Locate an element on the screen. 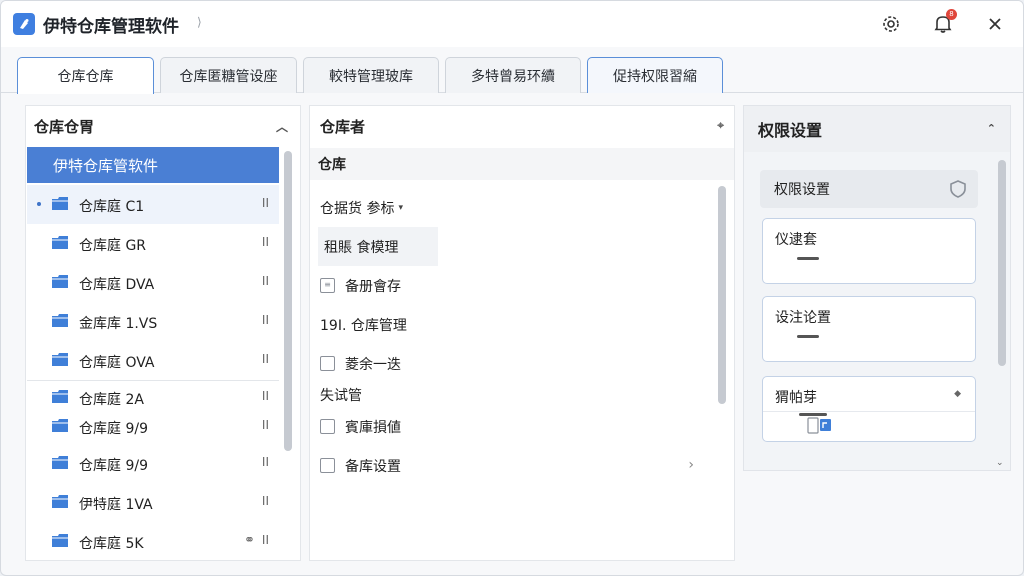 The image size is (1024, 576). tab-3: 較特管理玻库 is located at coordinates (371, 75).